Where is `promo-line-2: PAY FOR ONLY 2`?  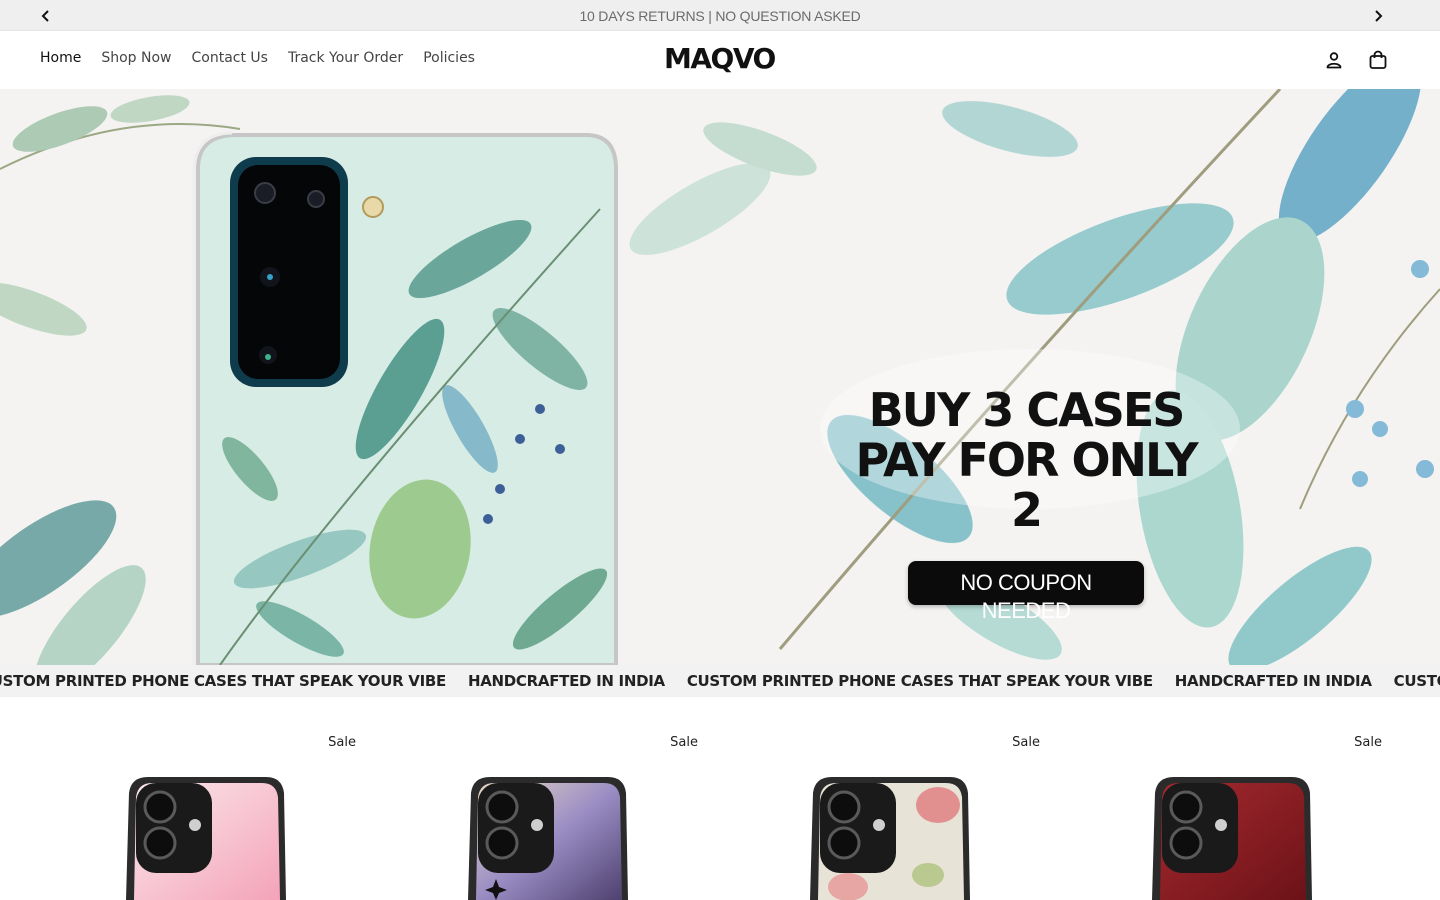
promo-line-2: PAY FOR ONLY 2 is located at coordinates (1026, 485).